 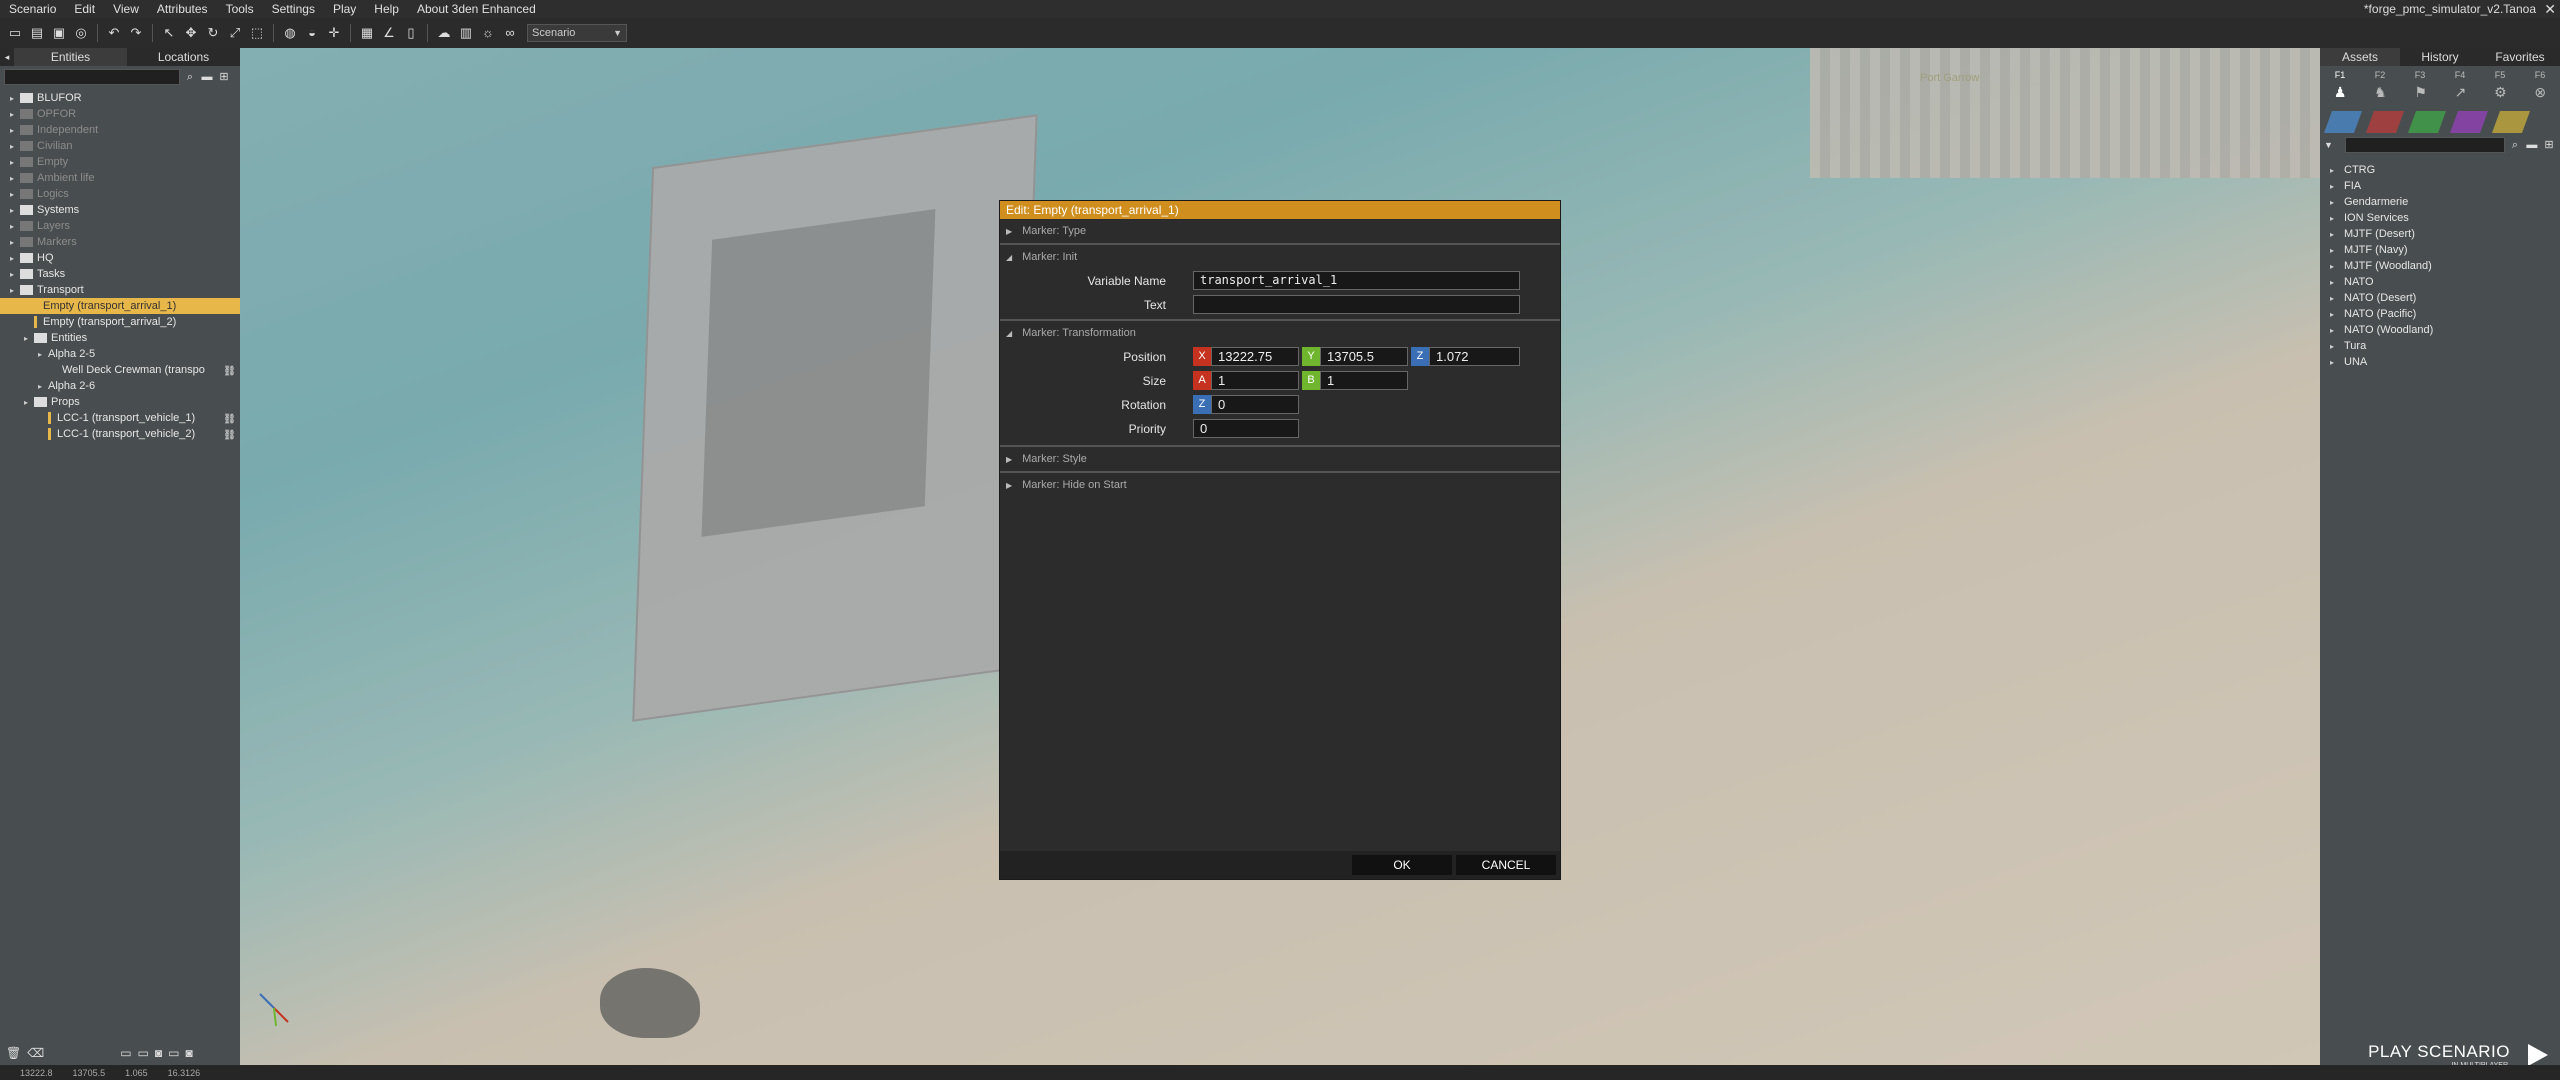 I want to click on asset-faction-item: ▸ NATO (Woodland), so click(x=2440, y=330).